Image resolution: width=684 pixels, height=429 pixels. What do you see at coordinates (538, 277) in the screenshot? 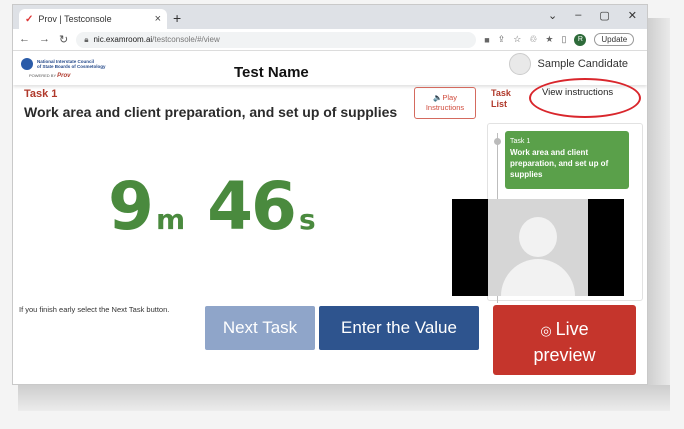
I see `user-placeholder-body` at bounding box center [538, 277].